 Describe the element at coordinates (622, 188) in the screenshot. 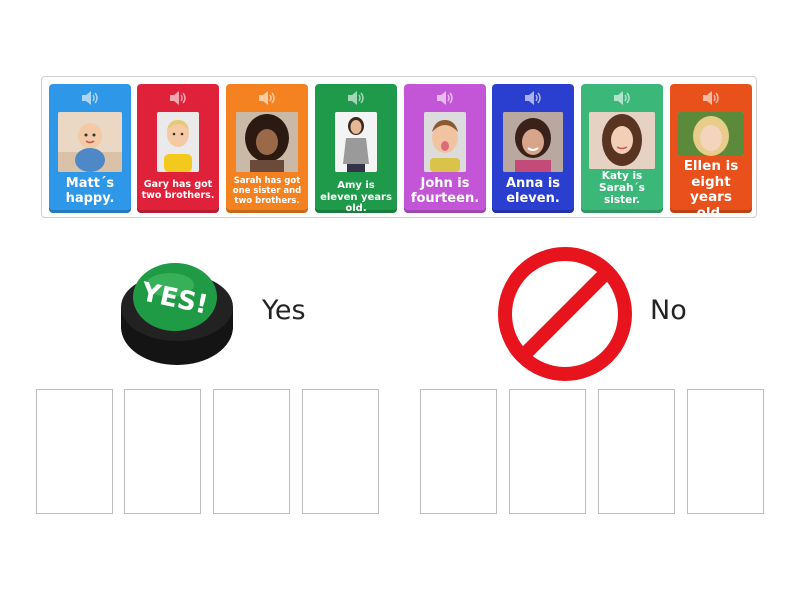

I see `card-caption: Katy is Sarah´s sister.` at that location.